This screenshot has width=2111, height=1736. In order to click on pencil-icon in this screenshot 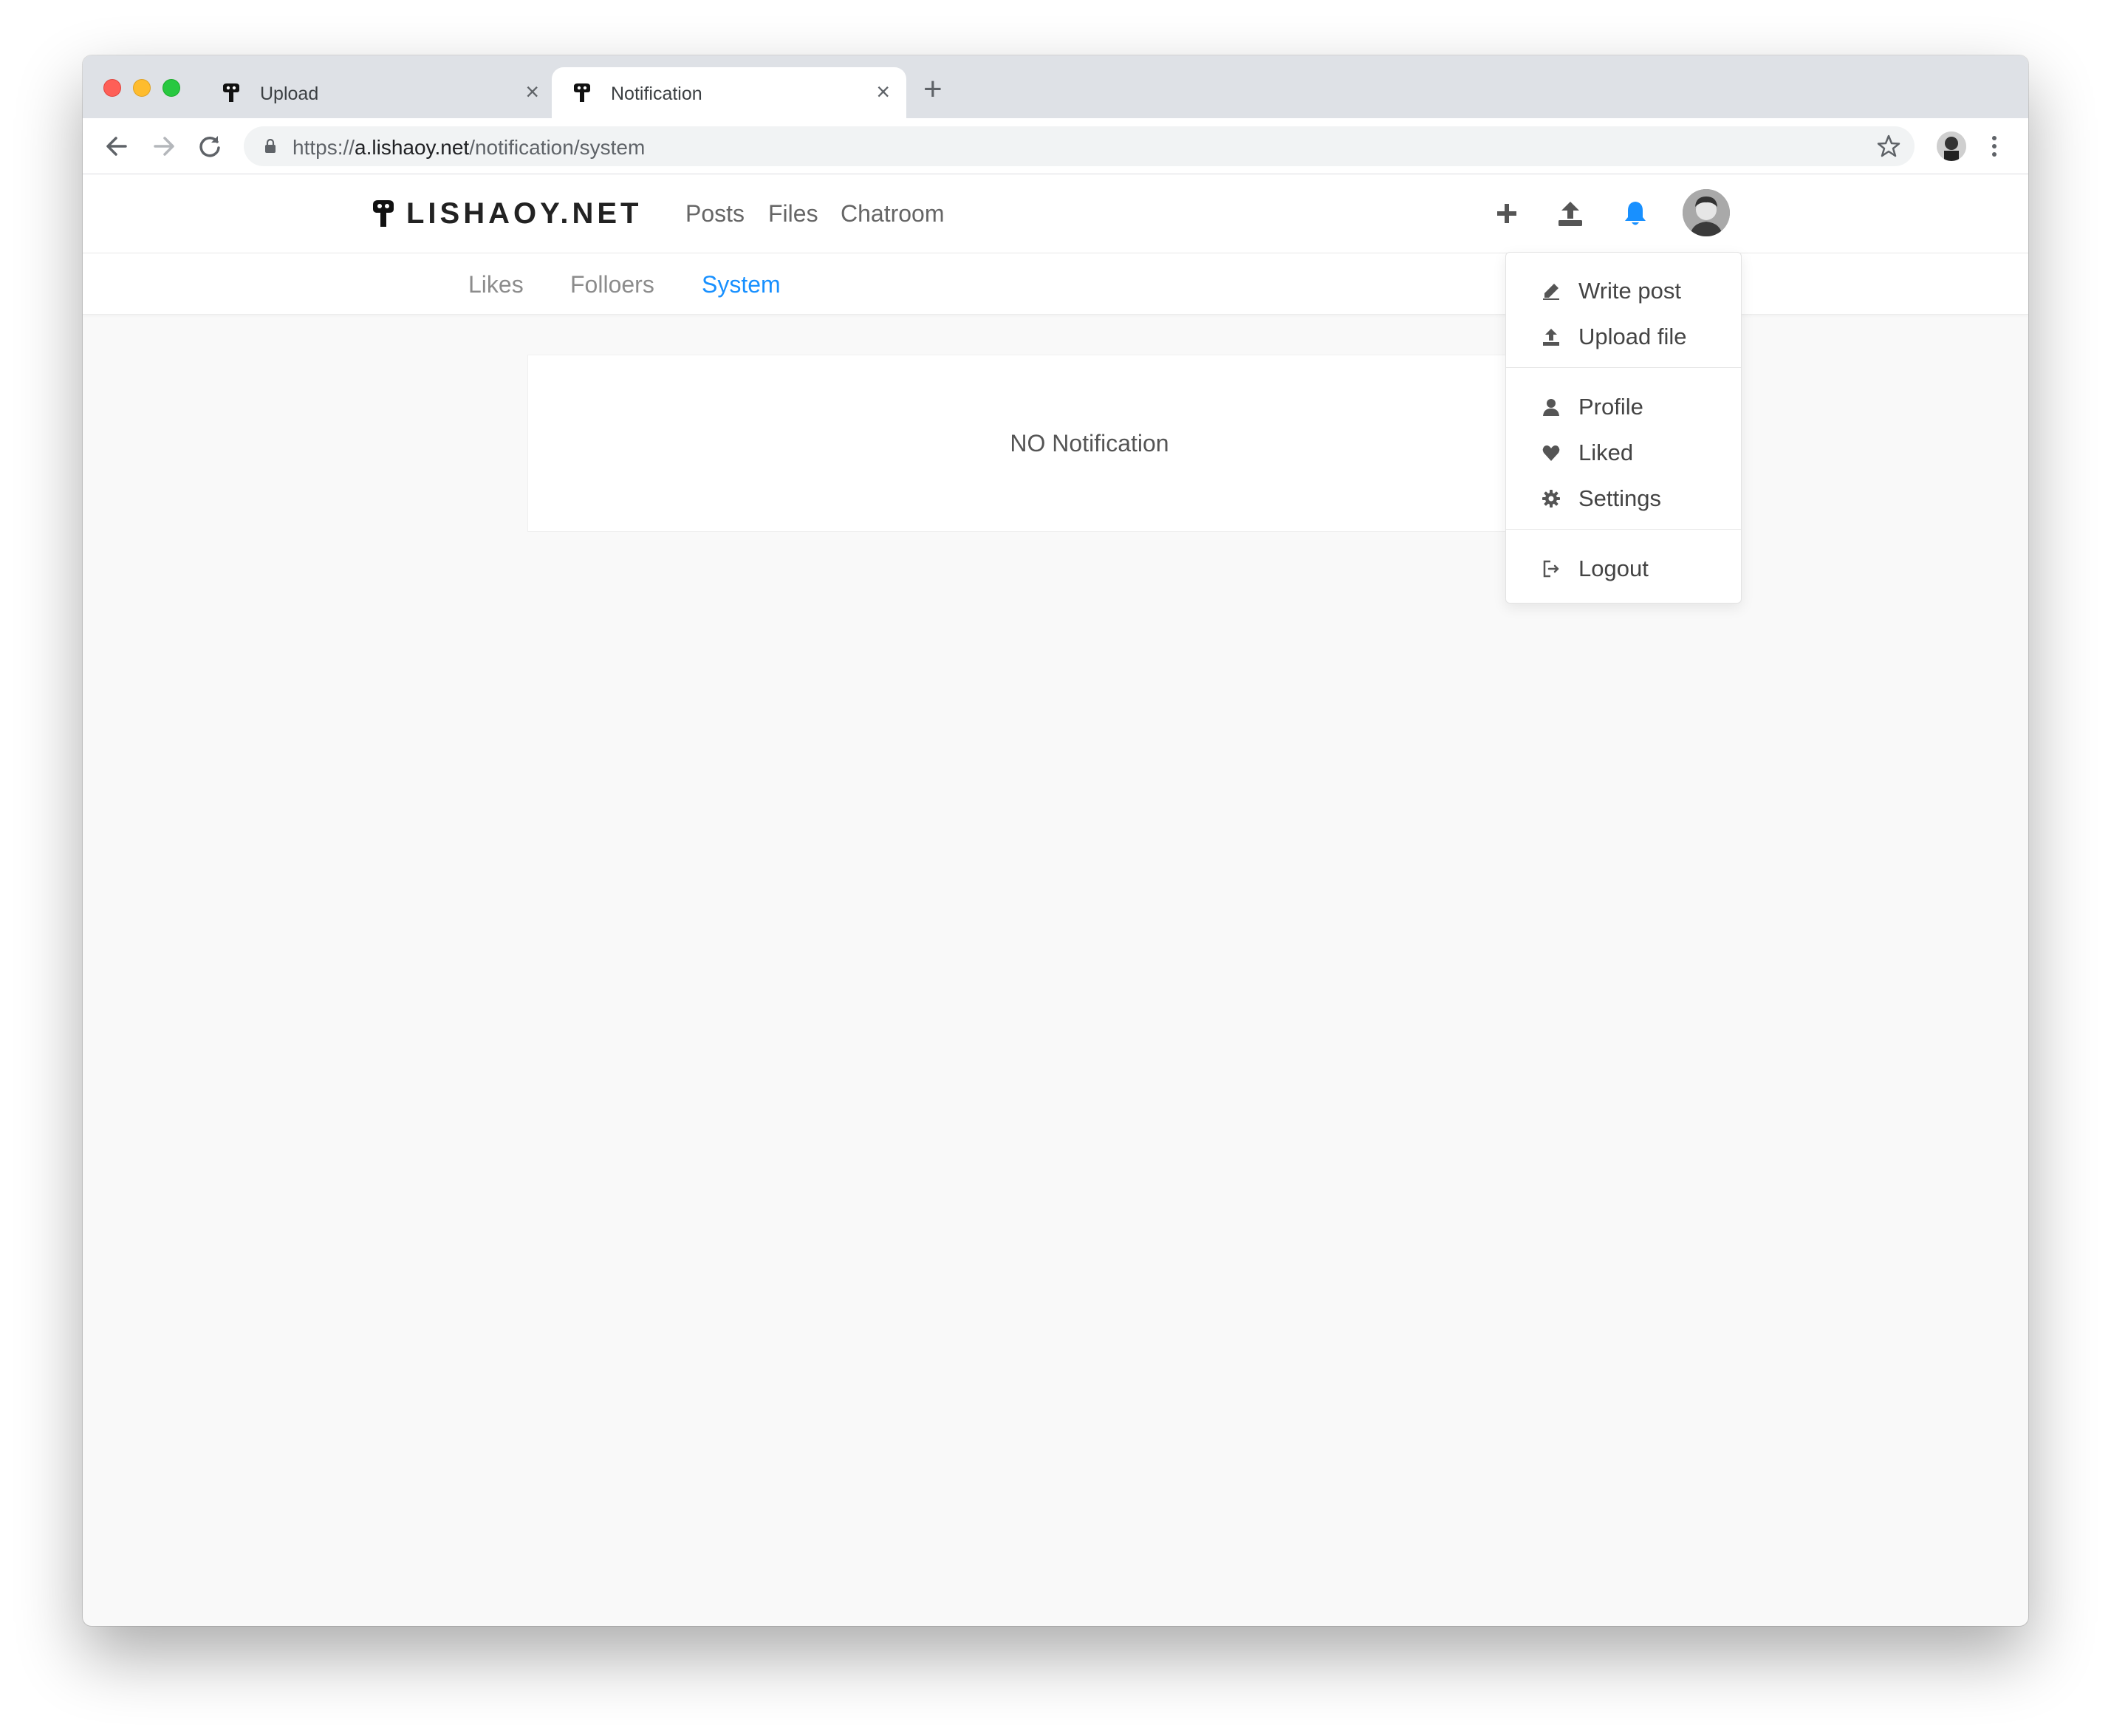, I will do `click(1551, 292)`.